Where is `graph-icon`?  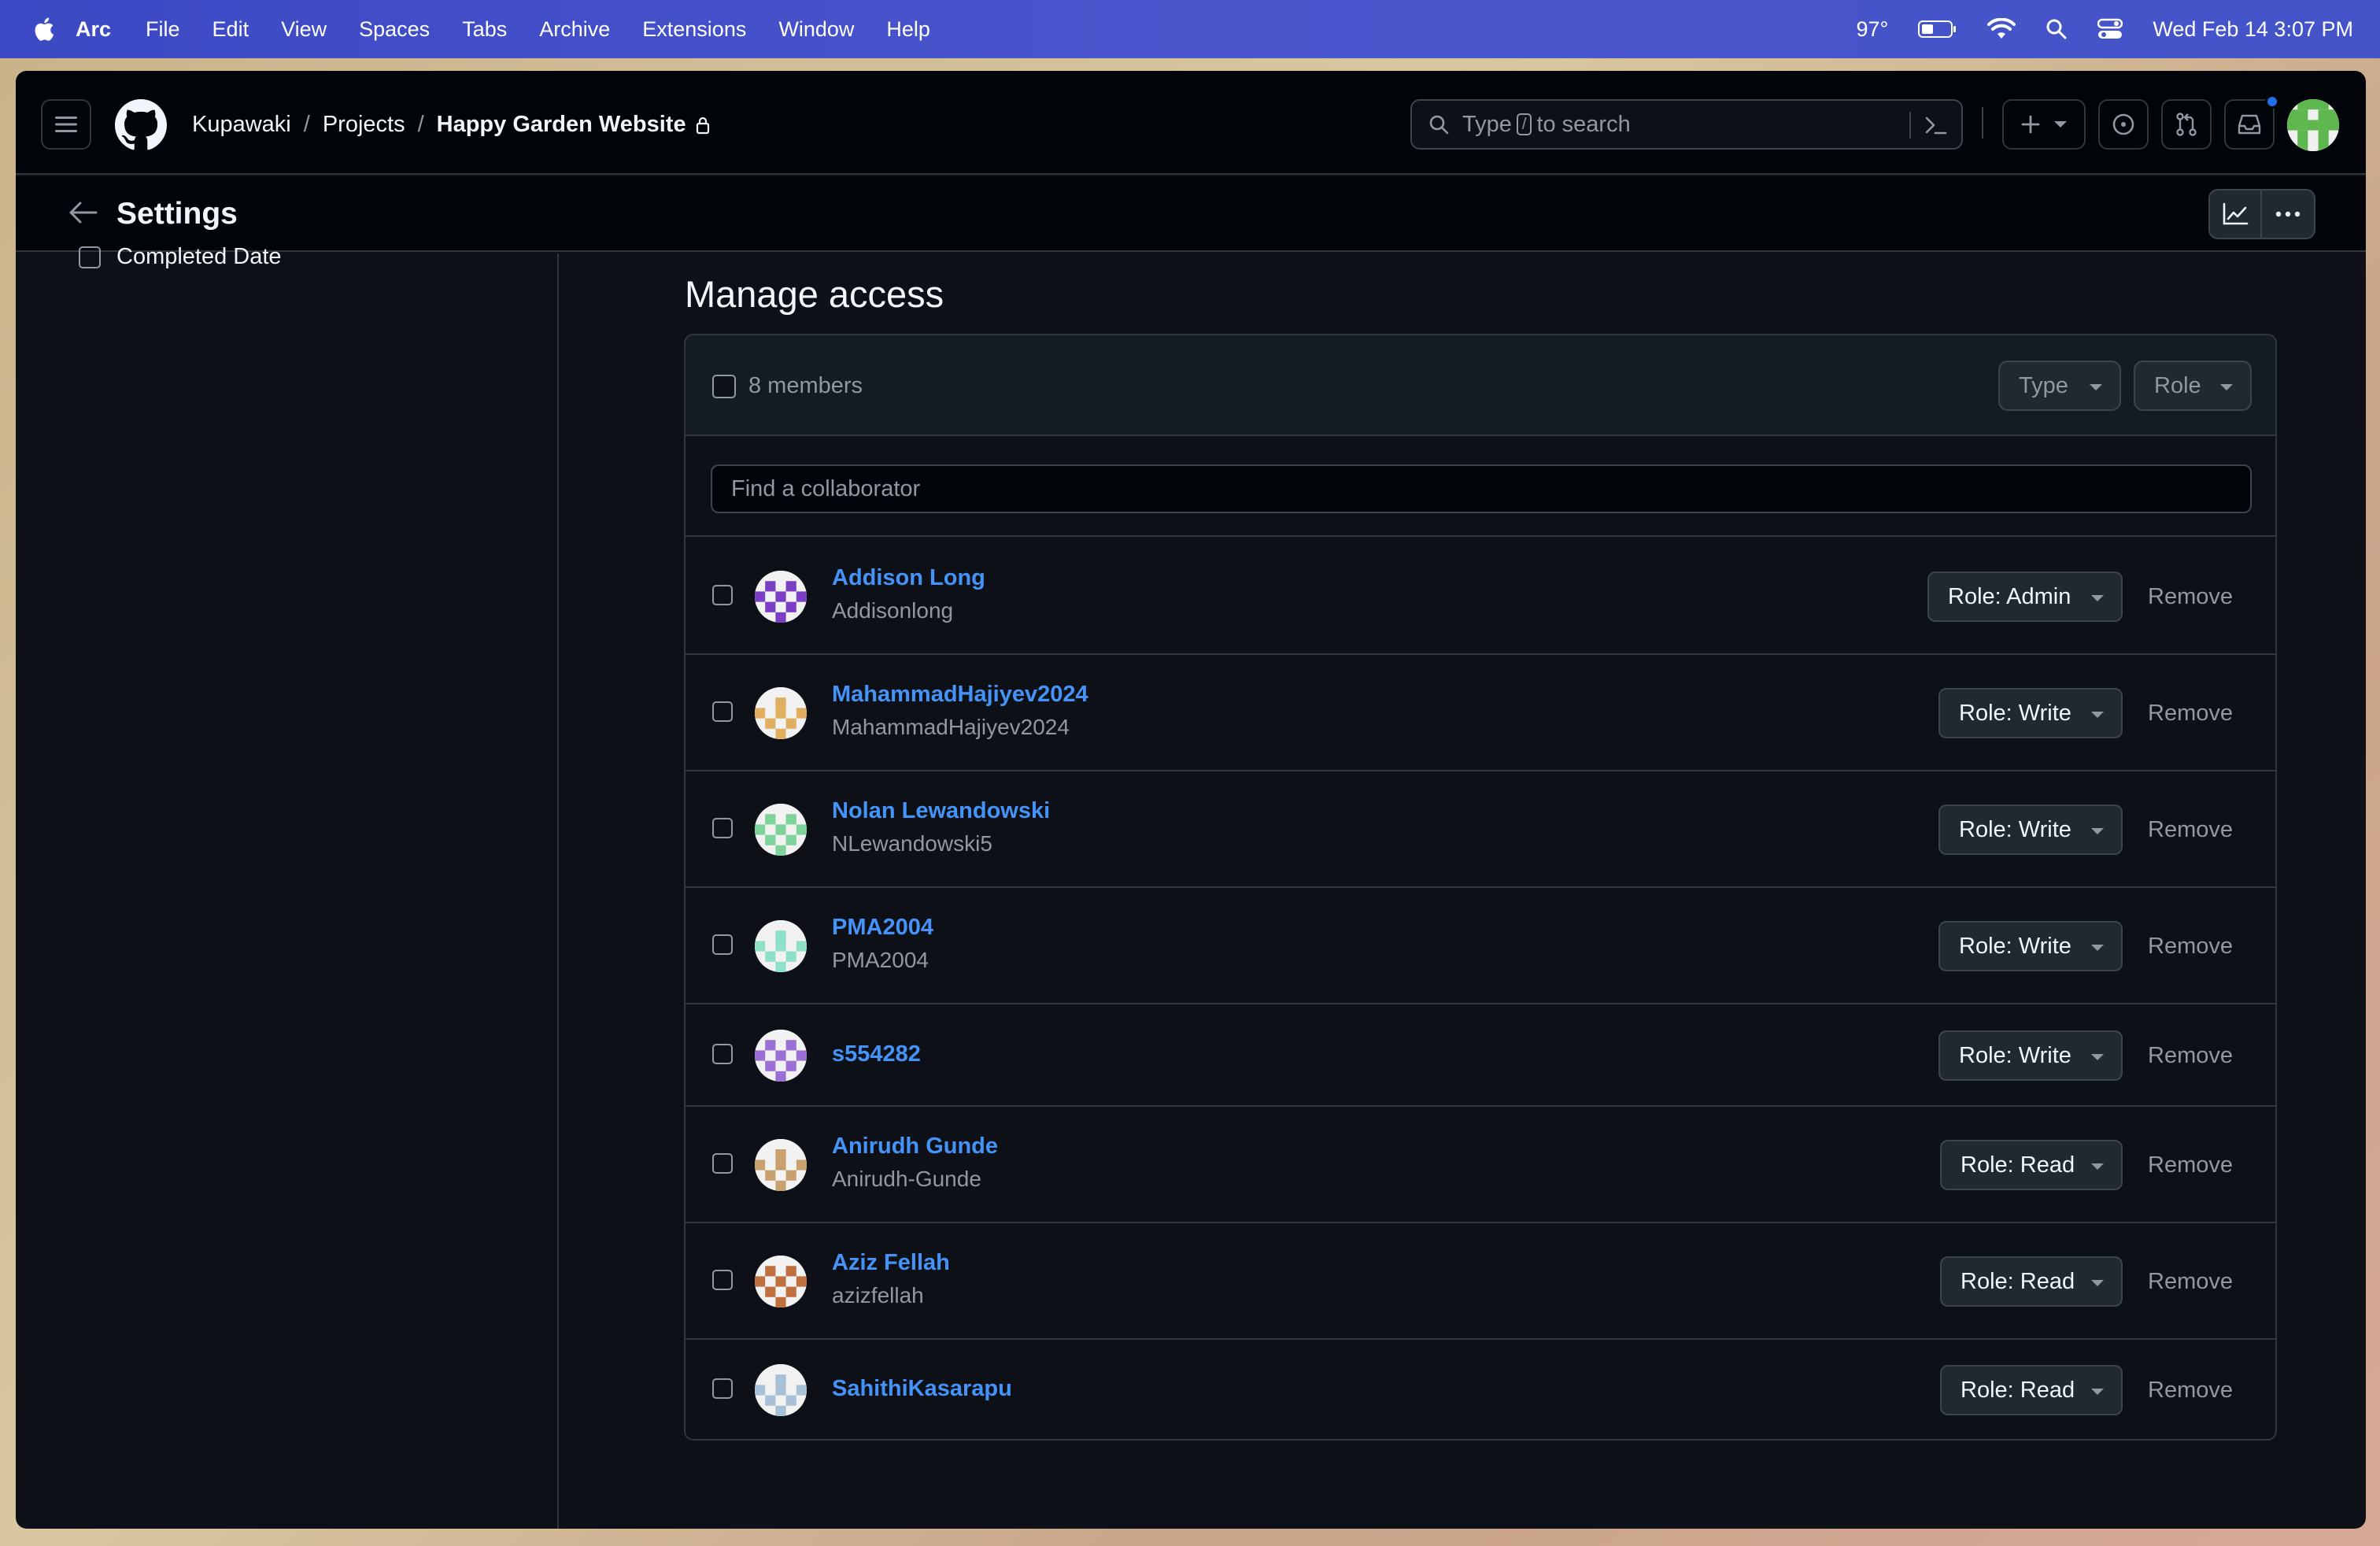
graph-icon is located at coordinates (2236, 213).